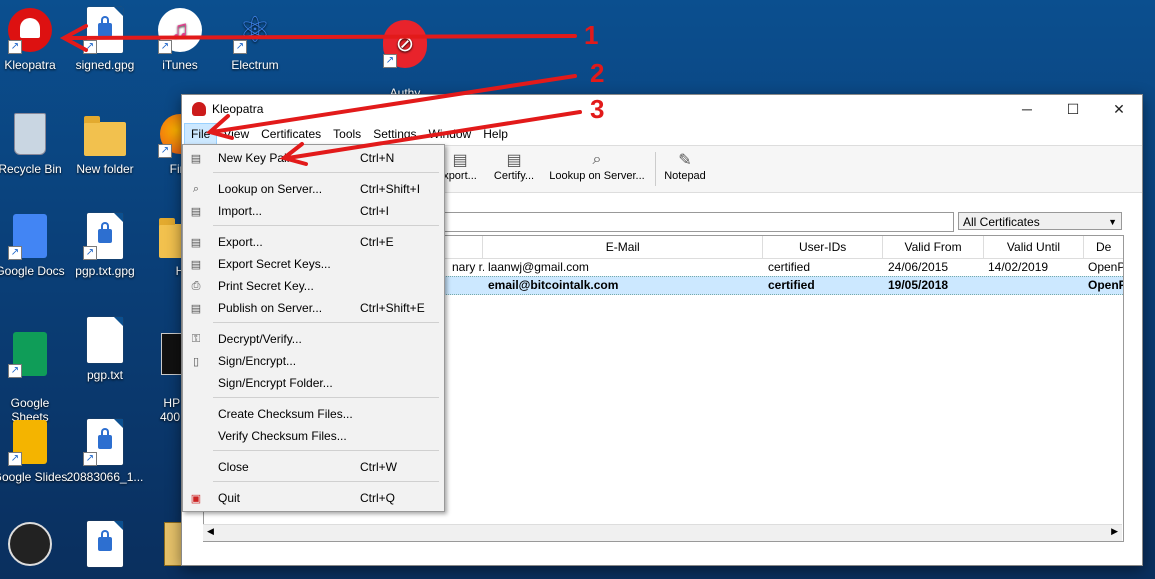 This screenshot has height=579, width=1155. I want to click on annotation-number-1: 1, so click(591, 35).